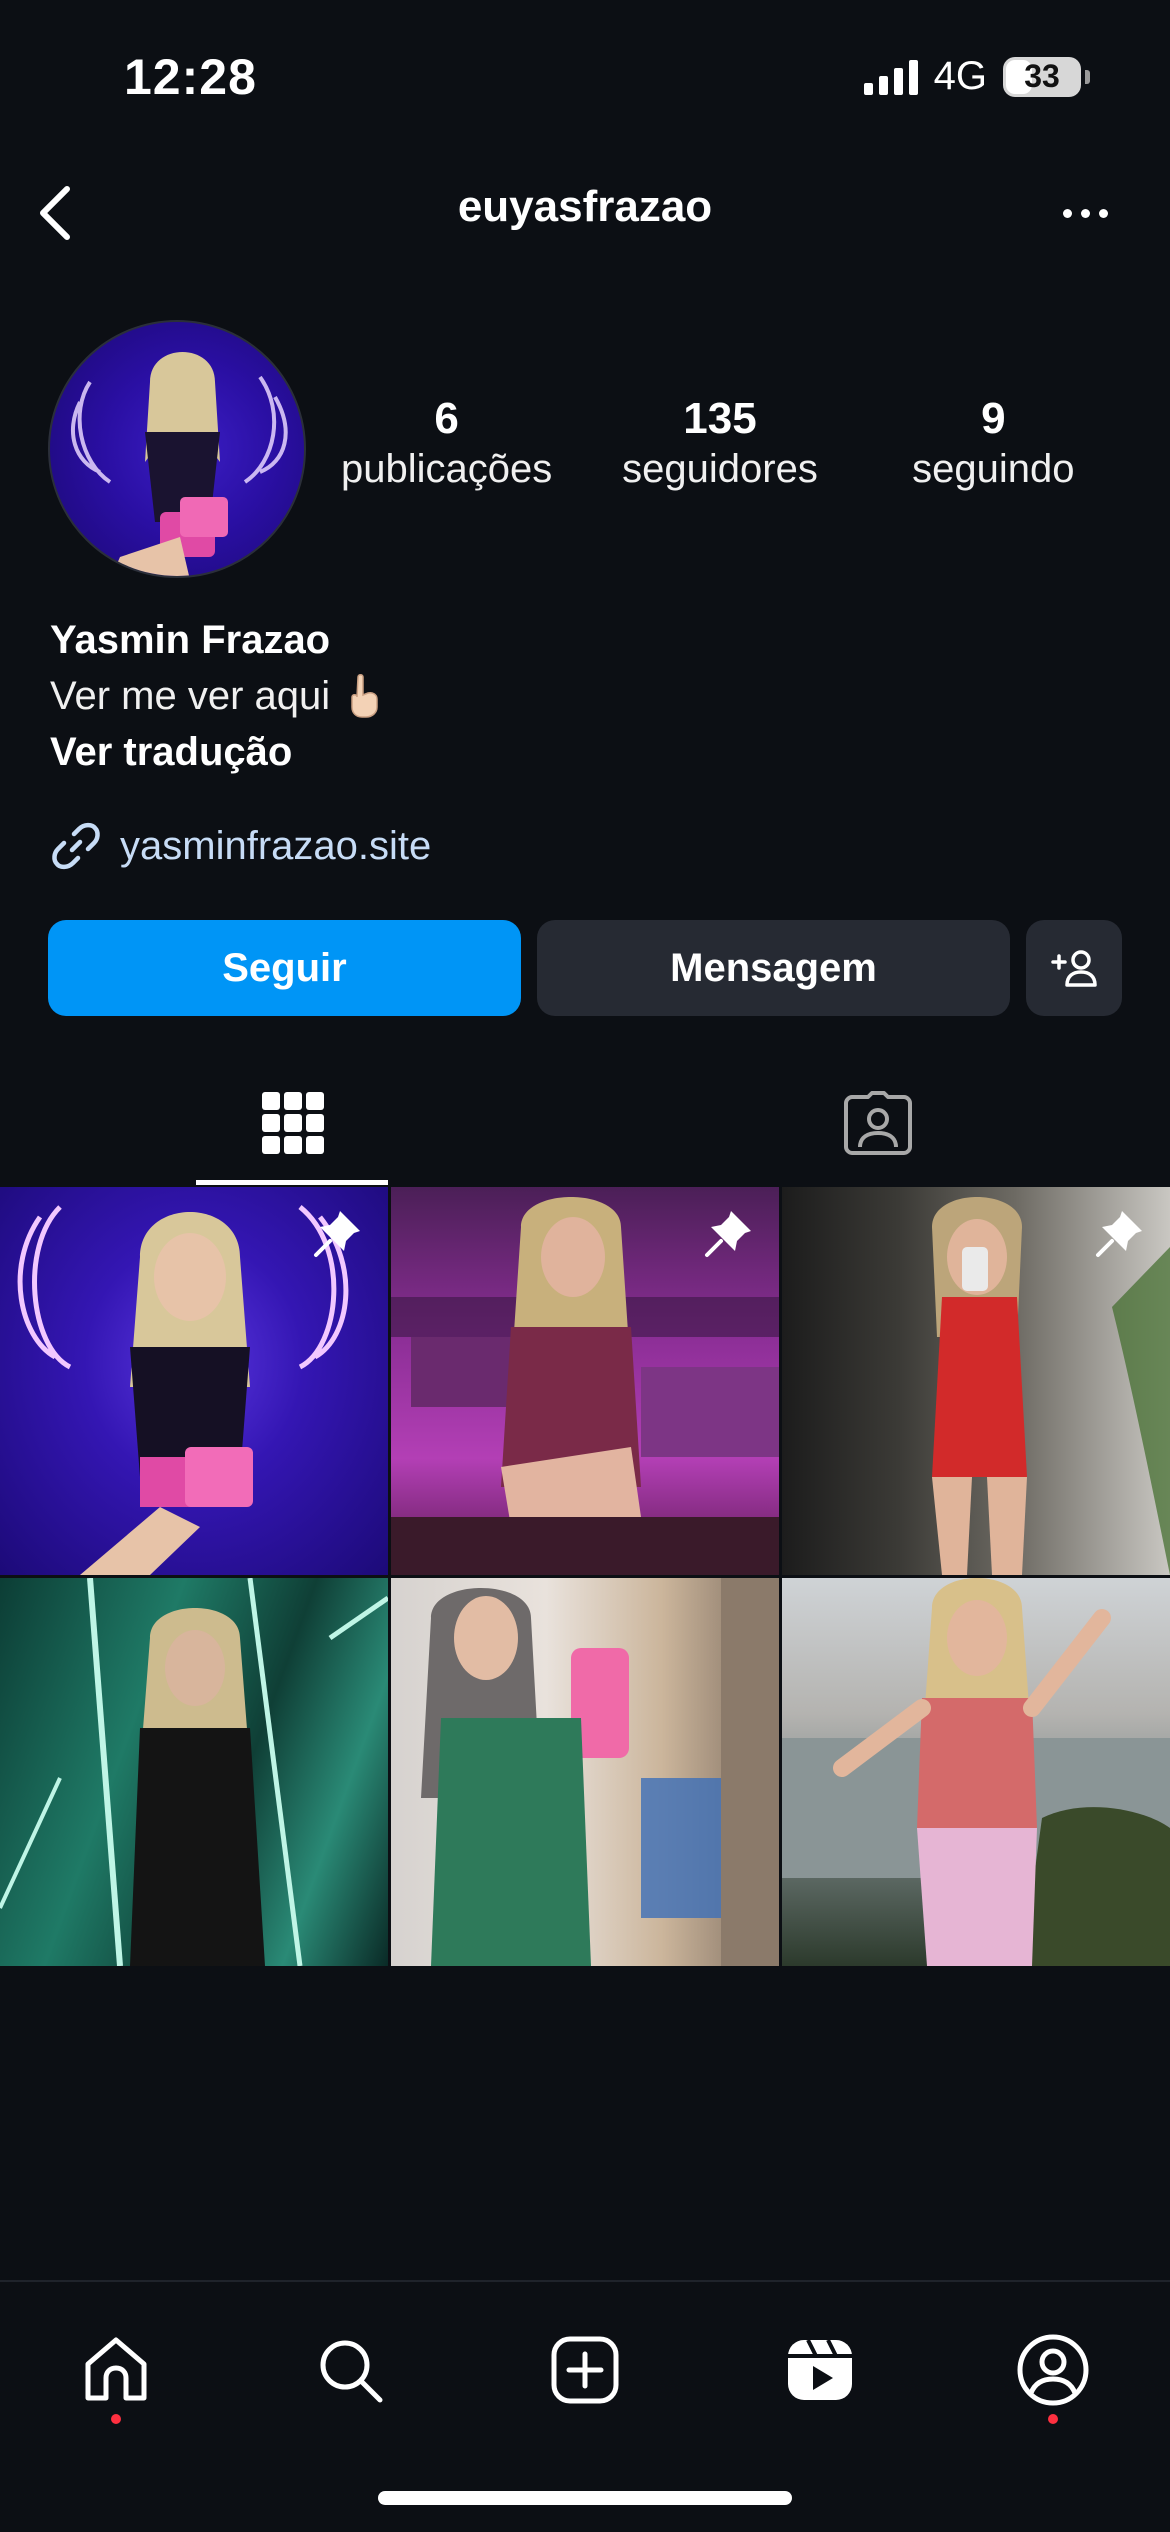 This screenshot has width=1170, height=2532. Describe the element at coordinates (993, 469) in the screenshot. I see `stat-label: seguindo` at that location.